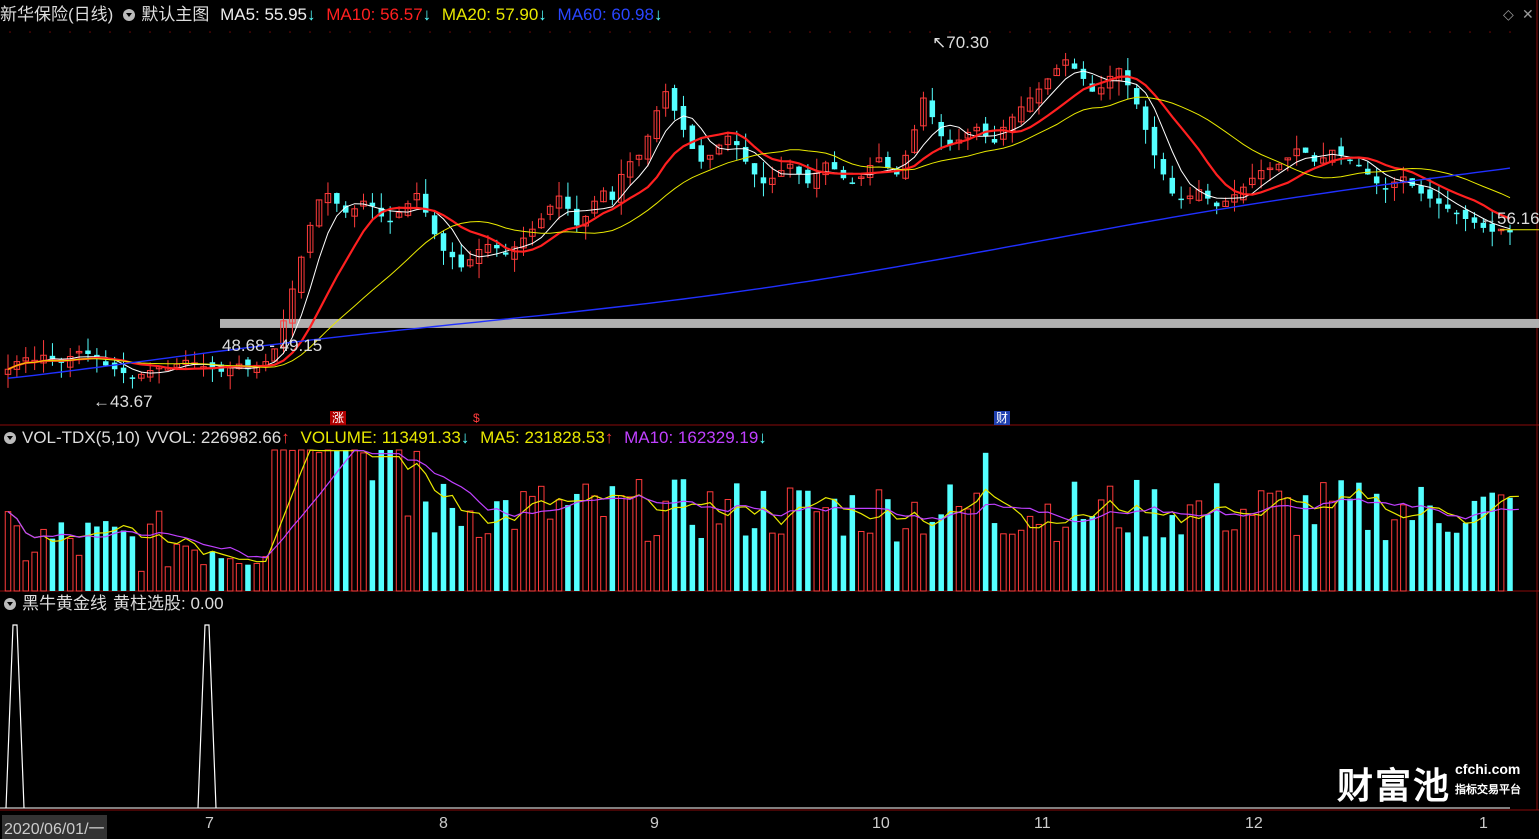  I want to click on x-axis-month: 10, so click(881, 823).